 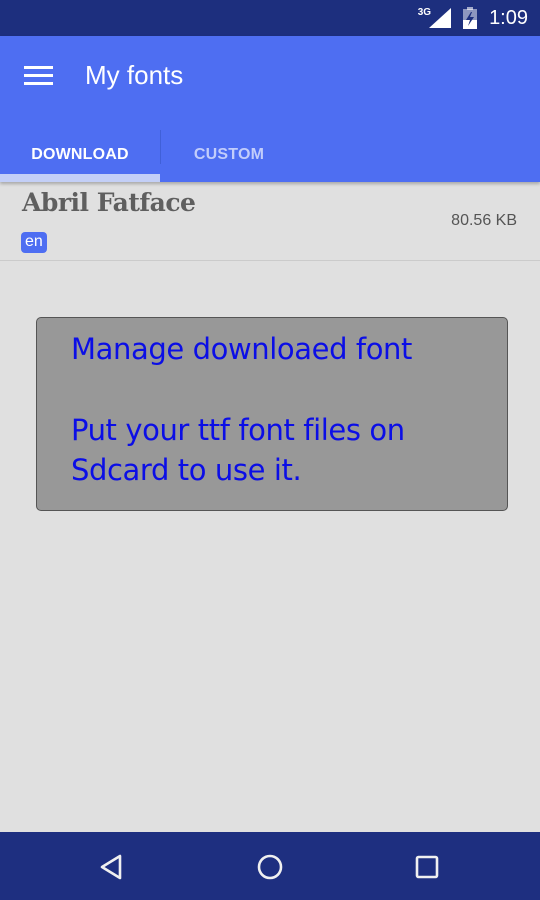 What do you see at coordinates (484, 220) in the screenshot?
I see `font-file-size: 80.56 KB` at bounding box center [484, 220].